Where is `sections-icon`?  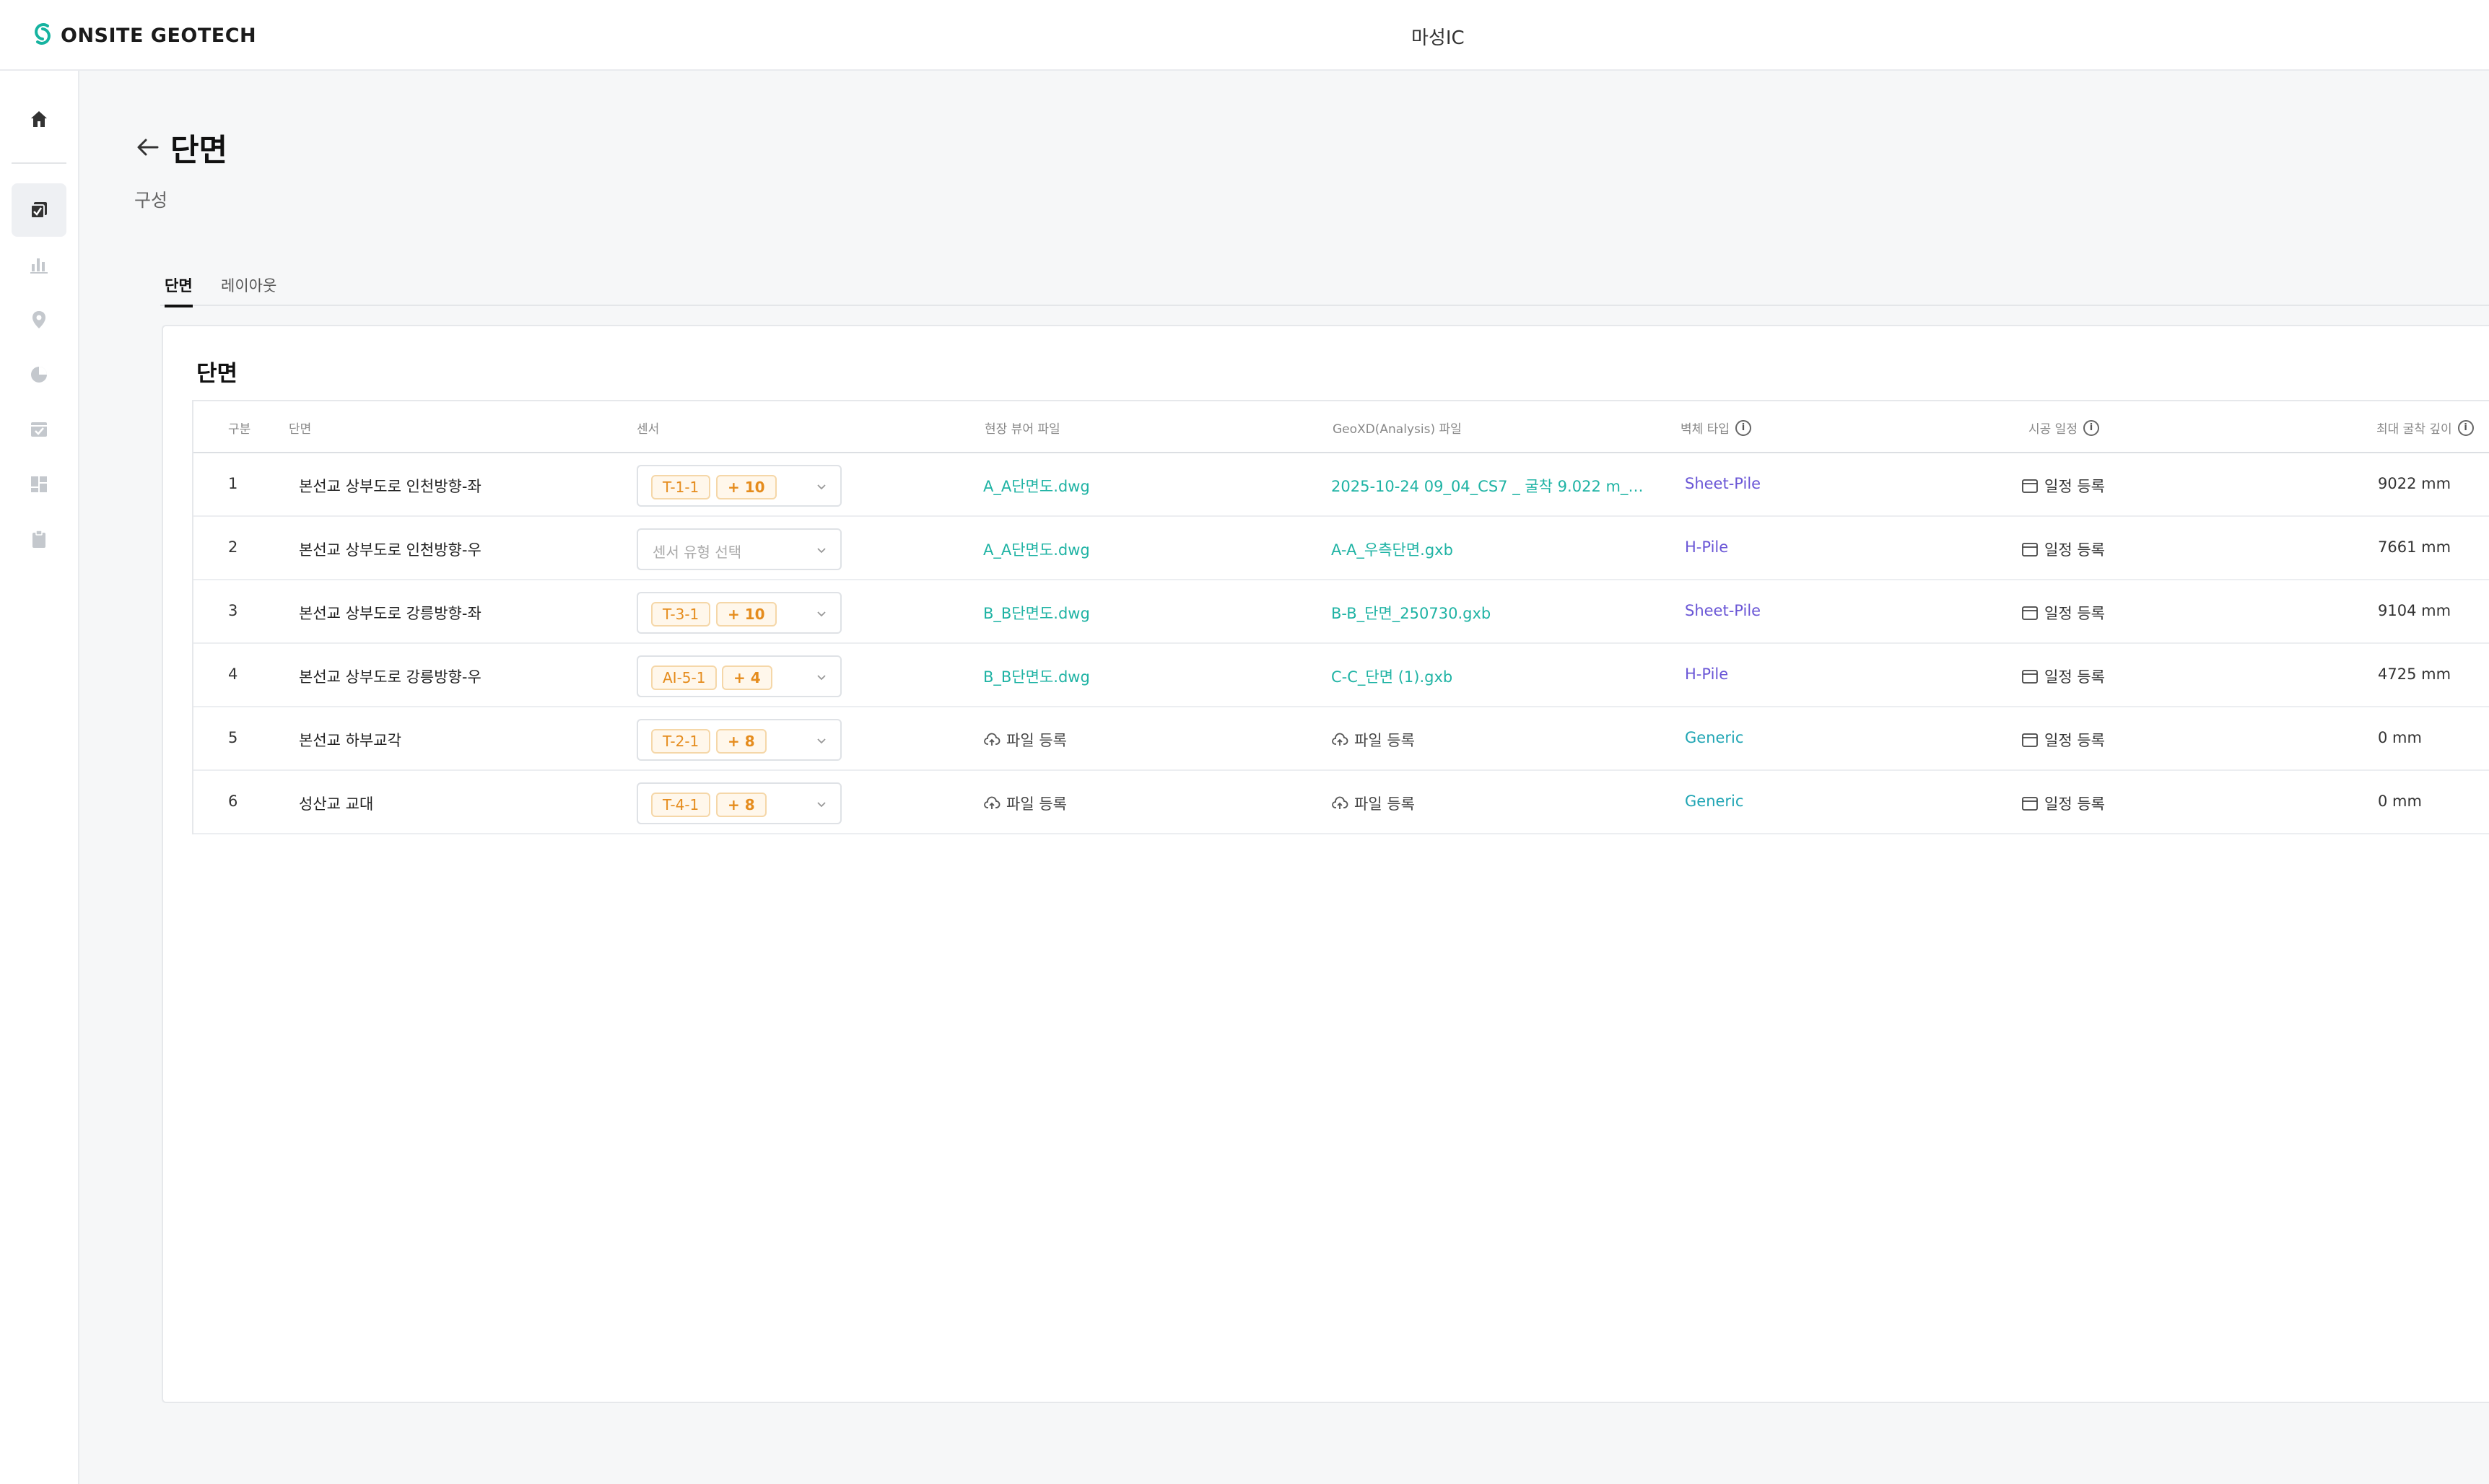
sections-icon is located at coordinates (38, 210).